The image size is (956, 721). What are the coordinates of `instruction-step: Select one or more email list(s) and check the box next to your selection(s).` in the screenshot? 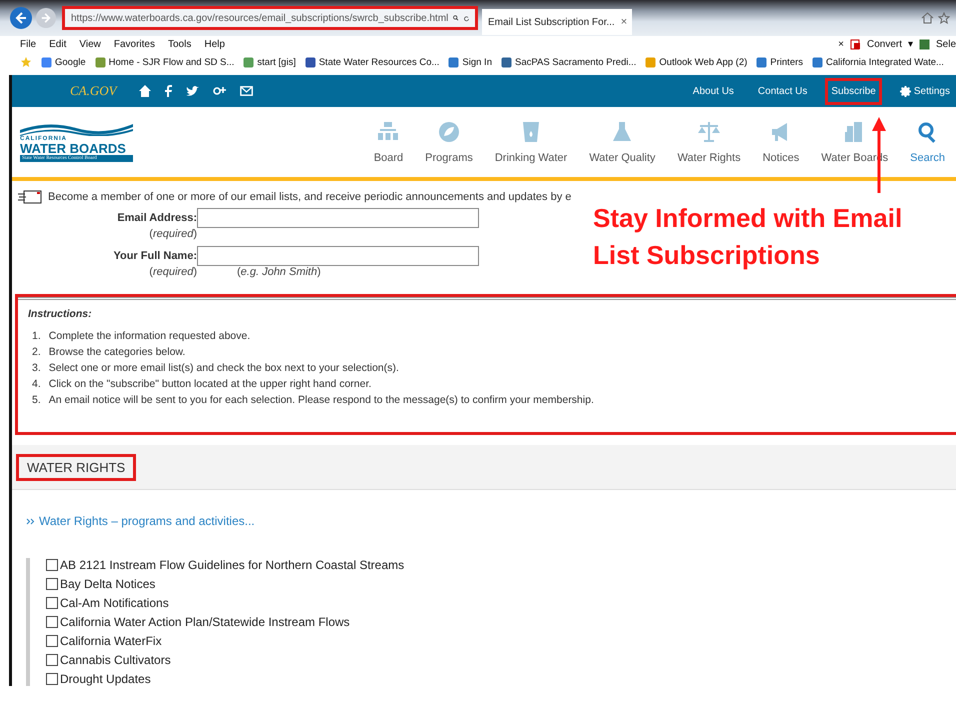 It's located at (223, 368).